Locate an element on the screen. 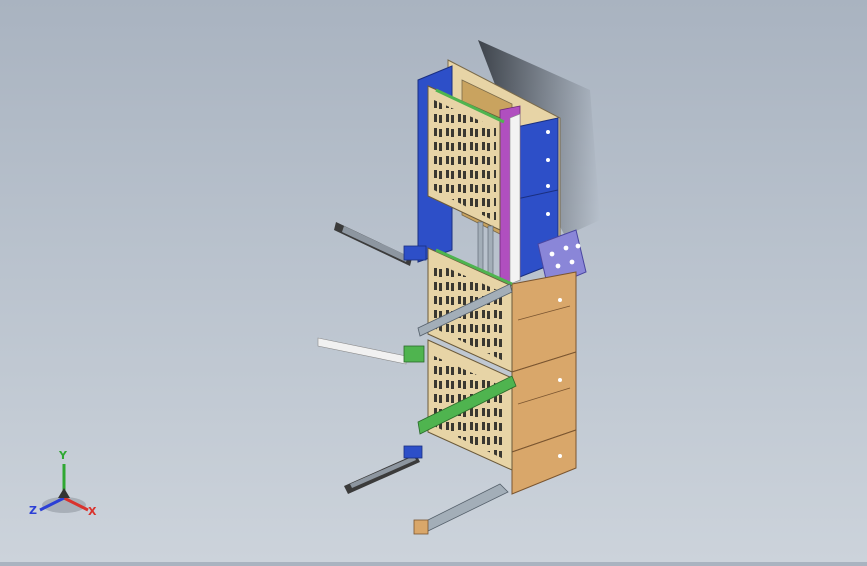  white-guide-strip is located at coordinates (515, 199).